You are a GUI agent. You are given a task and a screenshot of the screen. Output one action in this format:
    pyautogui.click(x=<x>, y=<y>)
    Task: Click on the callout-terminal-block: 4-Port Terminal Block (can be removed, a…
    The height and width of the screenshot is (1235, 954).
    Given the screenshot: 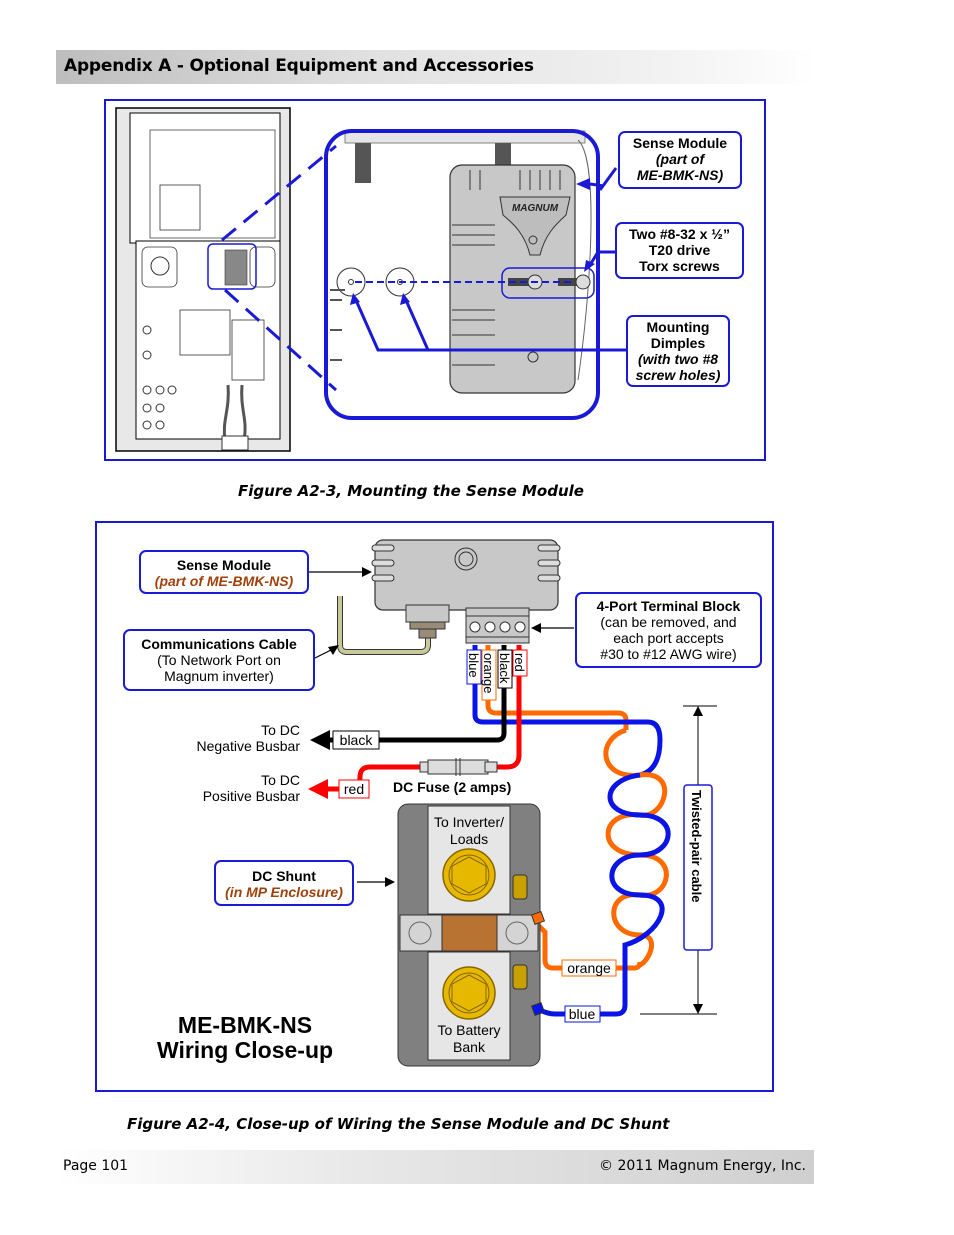 What is the action you would take?
    pyautogui.click(x=668, y=630)
    